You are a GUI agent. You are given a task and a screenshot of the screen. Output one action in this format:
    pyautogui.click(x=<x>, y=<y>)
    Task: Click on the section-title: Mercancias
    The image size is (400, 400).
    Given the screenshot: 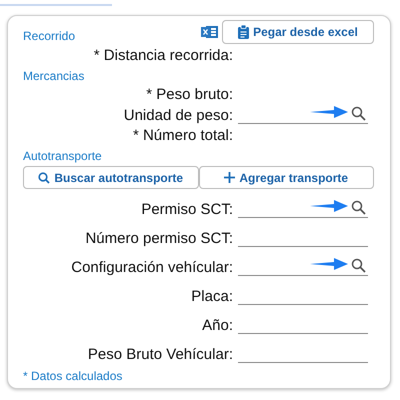 What is the action you would take?
    pyautogui.click(x=53, y=75)
    